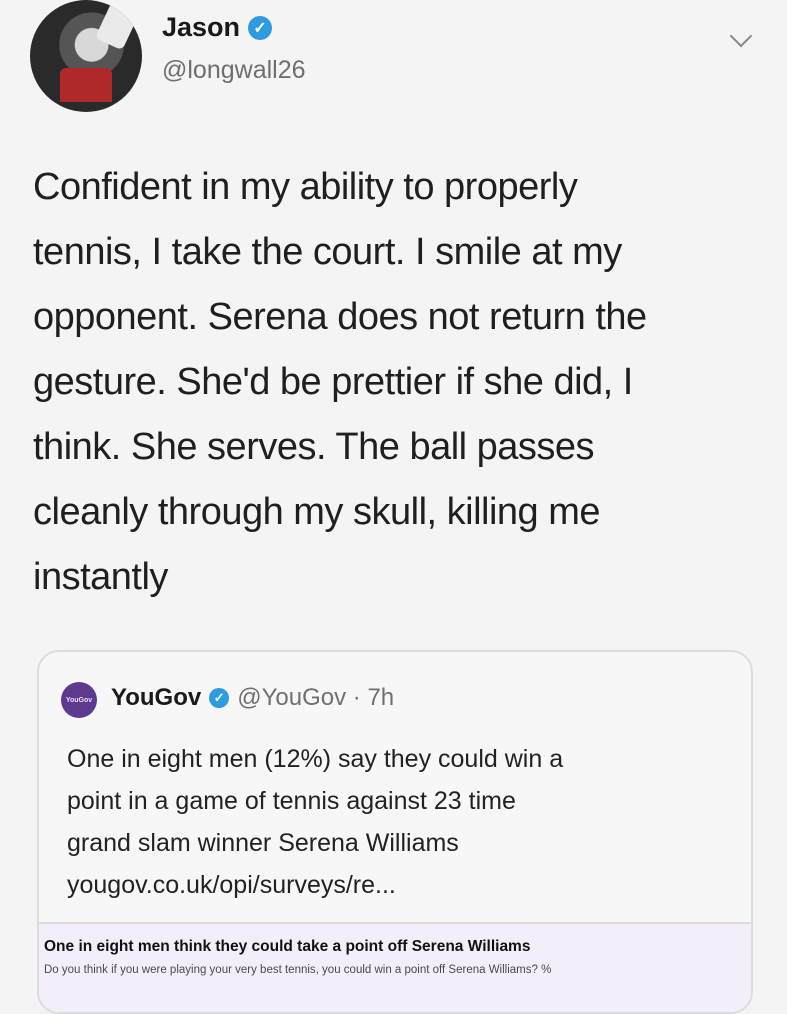 The width and height of the screenshot is (787, 1014). What do you see at coordinates (333, 382) in the screenshot?
I see `tweet-text-line: gesture. She'd be prettier if she did, I` at bounding box center [333, 382].